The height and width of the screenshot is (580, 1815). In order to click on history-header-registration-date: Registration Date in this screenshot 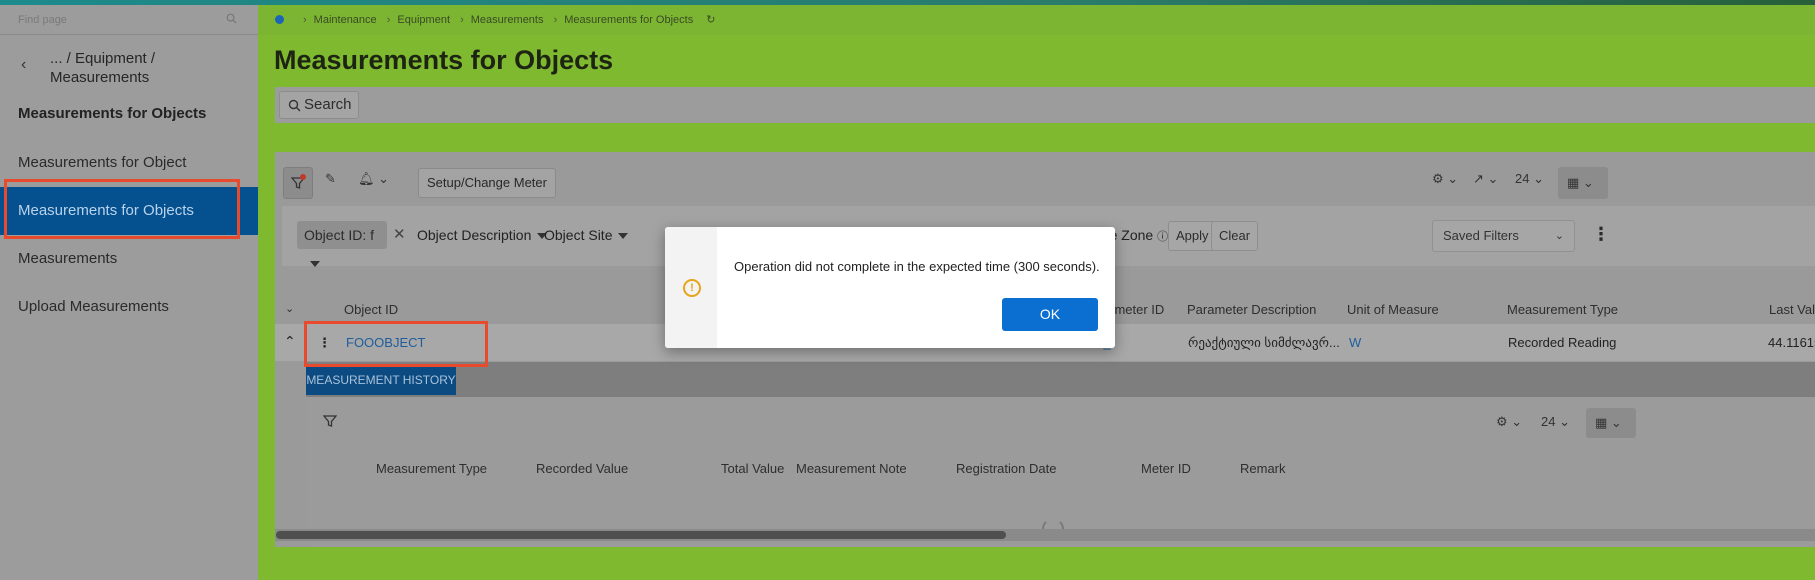, I will do `click(1006, 468)`.